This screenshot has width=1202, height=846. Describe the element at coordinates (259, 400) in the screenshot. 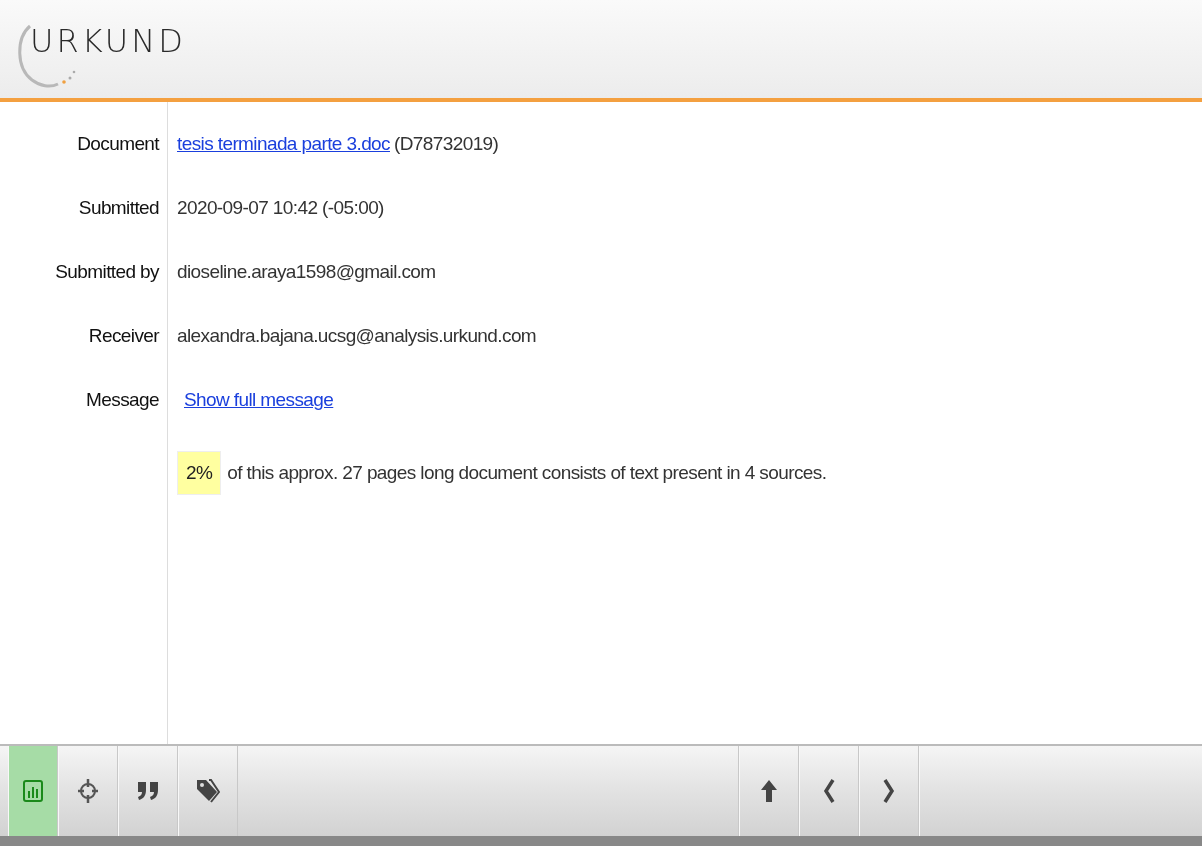

I see `document-link: Show full message` at that location.